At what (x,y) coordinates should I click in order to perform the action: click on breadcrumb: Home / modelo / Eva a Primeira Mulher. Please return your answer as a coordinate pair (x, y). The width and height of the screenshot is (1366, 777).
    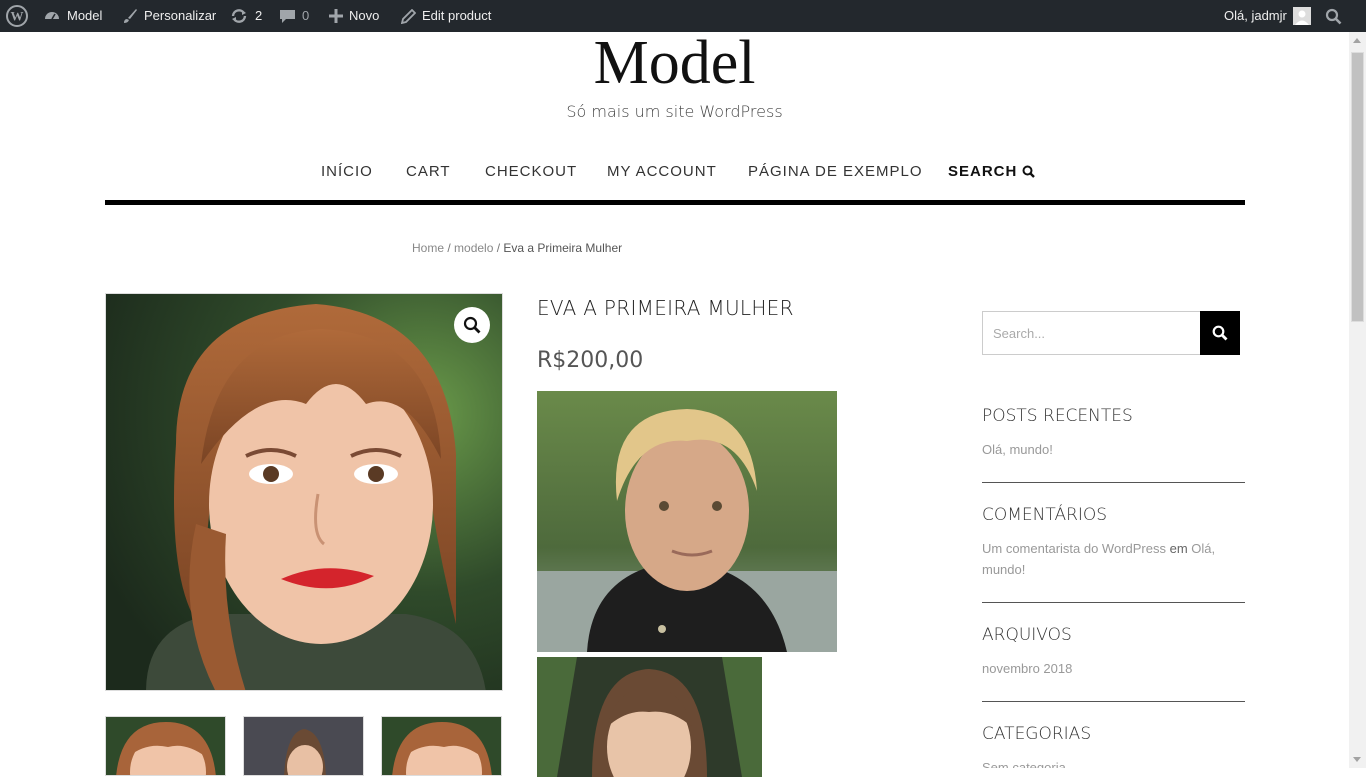
    Looking at the image, I should click on (517, 248).